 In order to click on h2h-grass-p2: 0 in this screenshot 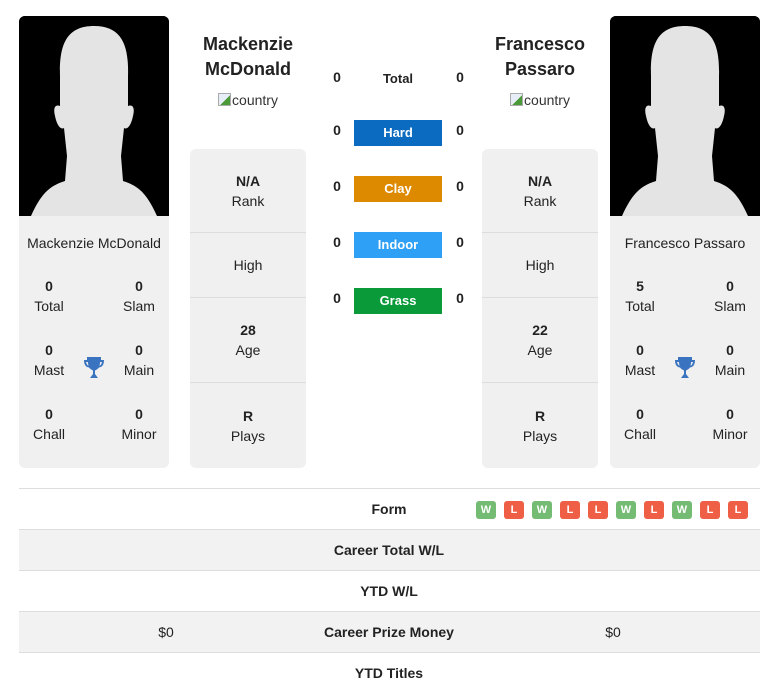, I will do `click(460, 298)`.